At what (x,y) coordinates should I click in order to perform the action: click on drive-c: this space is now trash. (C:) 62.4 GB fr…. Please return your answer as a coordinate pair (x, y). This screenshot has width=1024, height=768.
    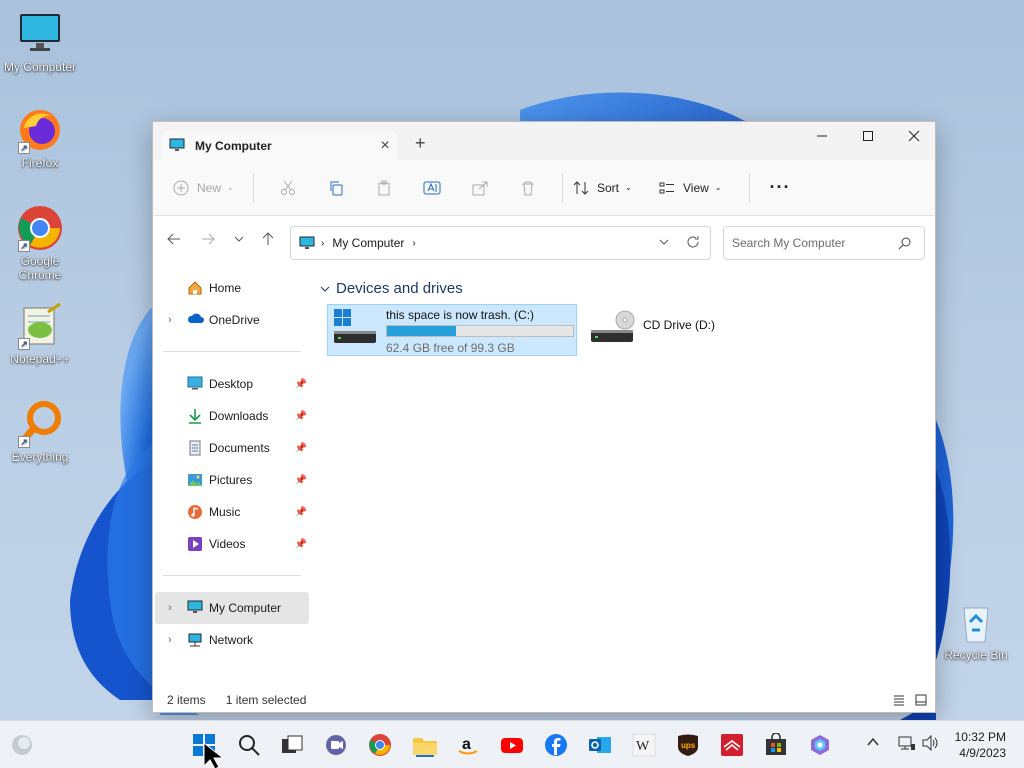
    Looking at the image, I should click on (452, 330).